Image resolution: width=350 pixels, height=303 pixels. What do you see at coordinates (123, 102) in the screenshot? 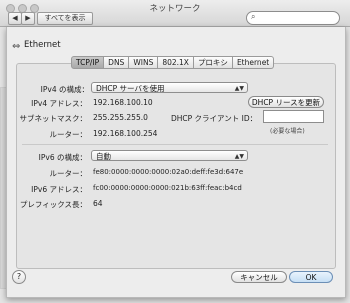
I see `ipv4-address-value: 192.168.100.10` at bounding box center [123, 102].